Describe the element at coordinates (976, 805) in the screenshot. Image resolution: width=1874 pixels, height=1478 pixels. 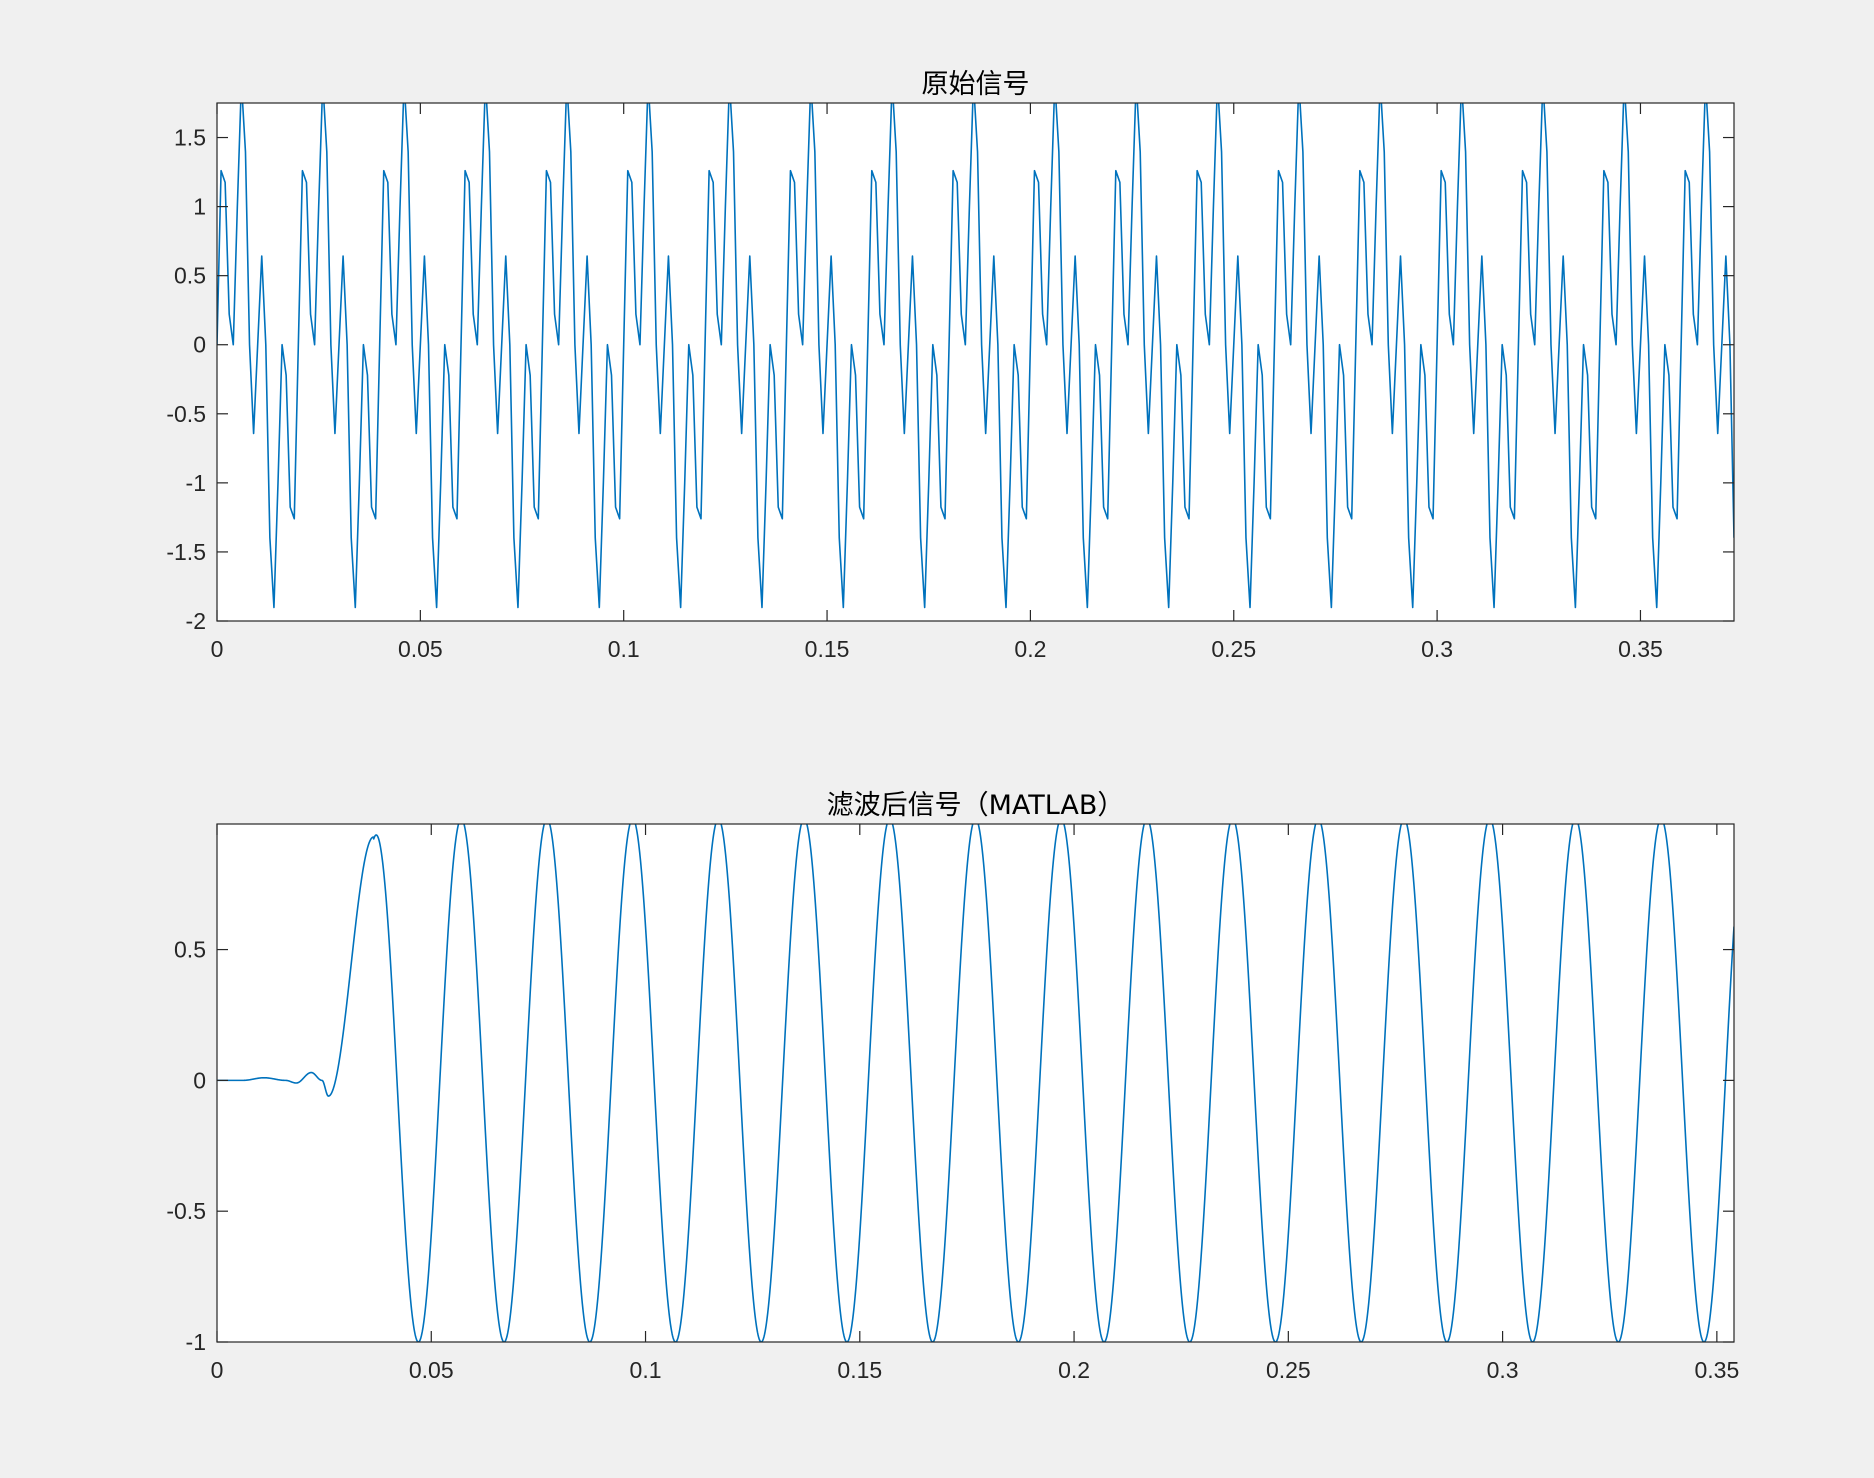
I see `chart-title-filtered: 滤波后信号（MATLAB）` at that location.